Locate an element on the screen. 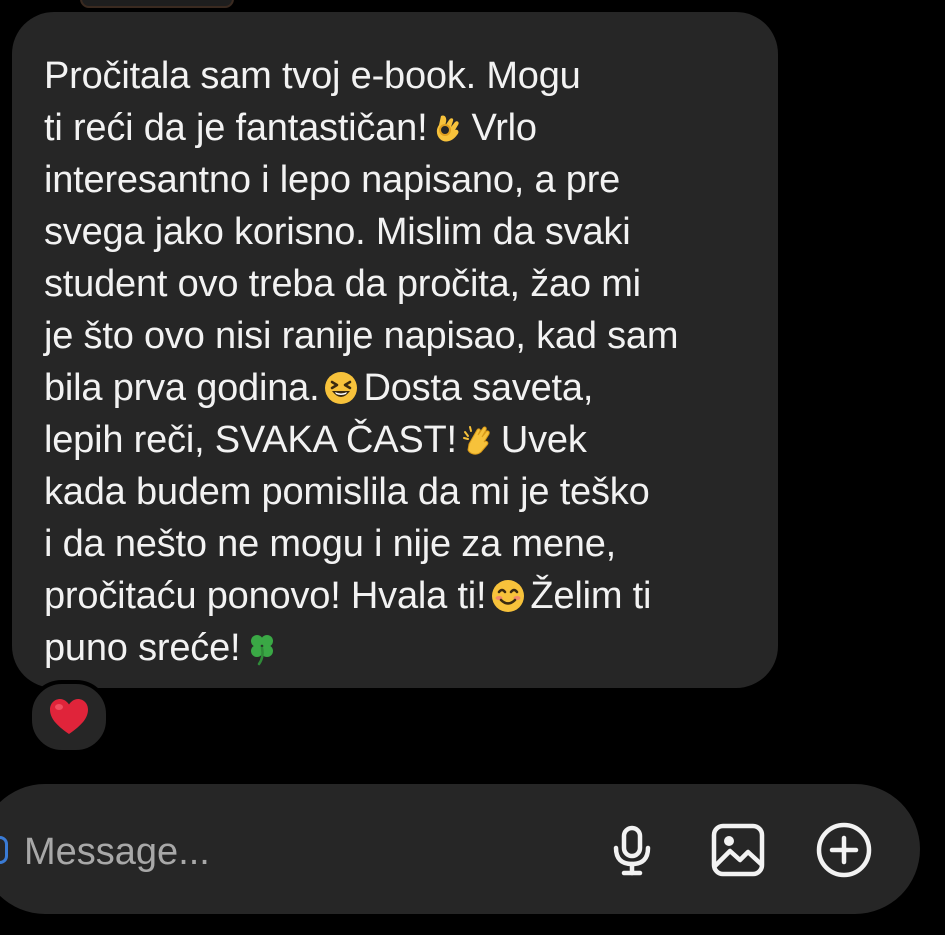 The image size is (945, 935). message-line: student ovo treba da pročita, žao mi is located at coordinates (342, 284).